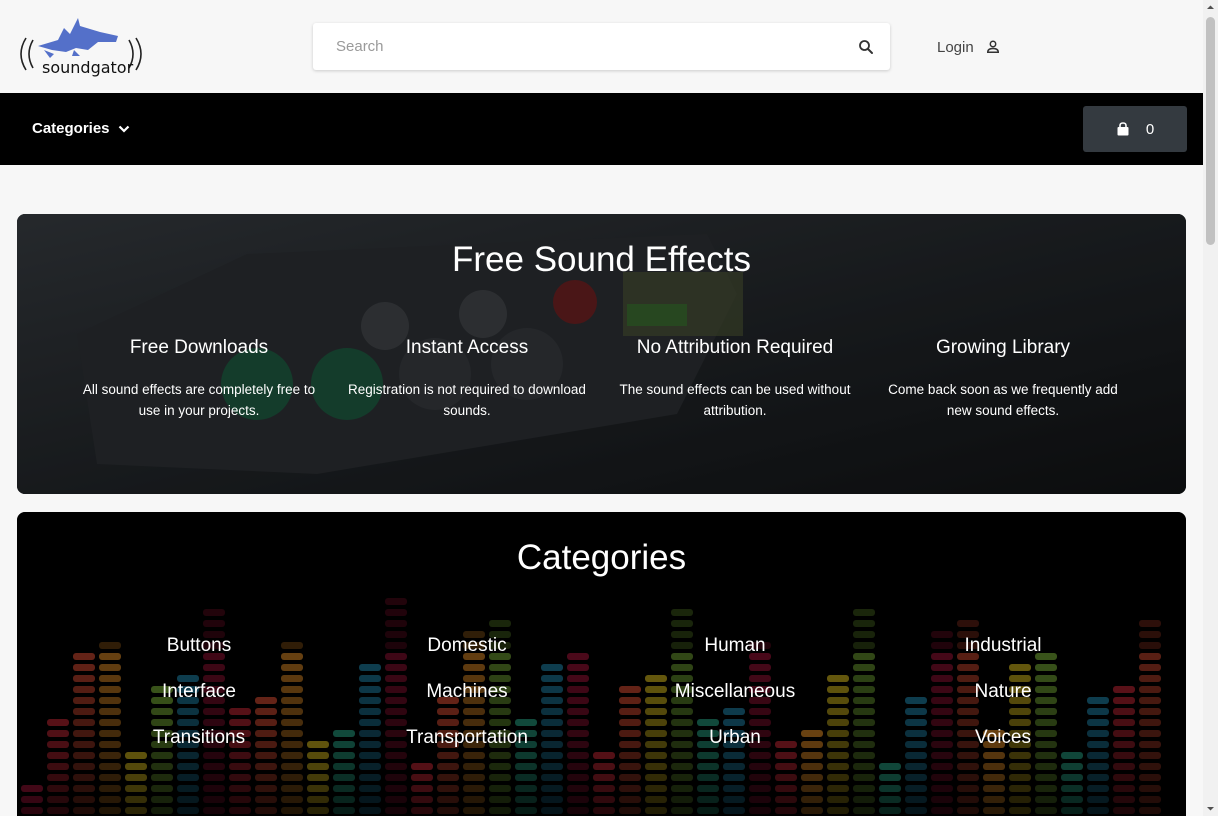 Image resolution: width=1218 pixels, height=816 pixels. I want to click on login-label: Login, so click(955, 47).